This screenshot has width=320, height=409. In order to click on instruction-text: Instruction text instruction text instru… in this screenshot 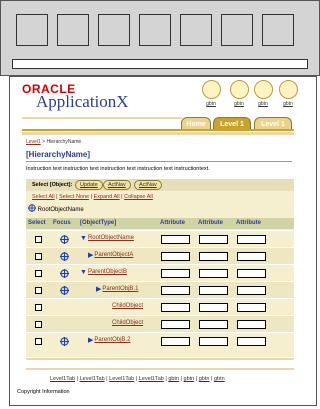, I will do `click(118, 169)`.